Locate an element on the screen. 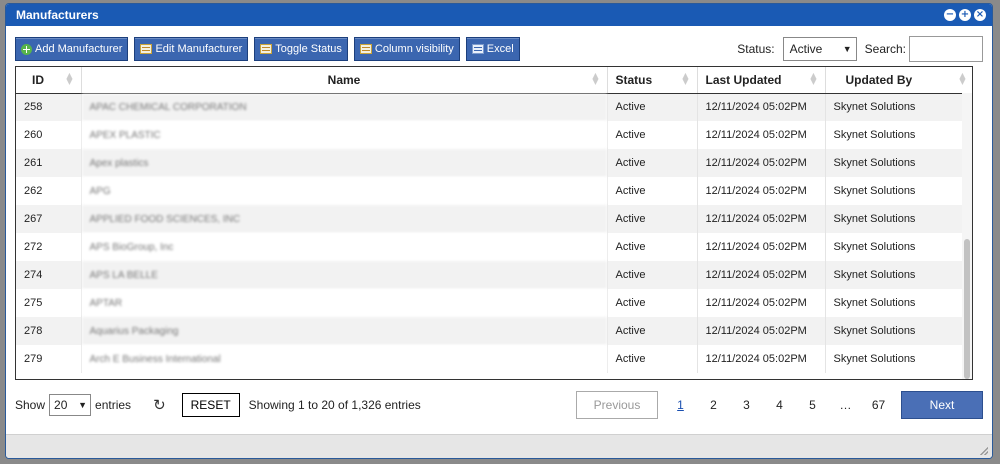 The width and height of the screenshot is (1000, 464). cell-name: APAC CHEMICAL CORPORATION is located at coordinates (344, 107).